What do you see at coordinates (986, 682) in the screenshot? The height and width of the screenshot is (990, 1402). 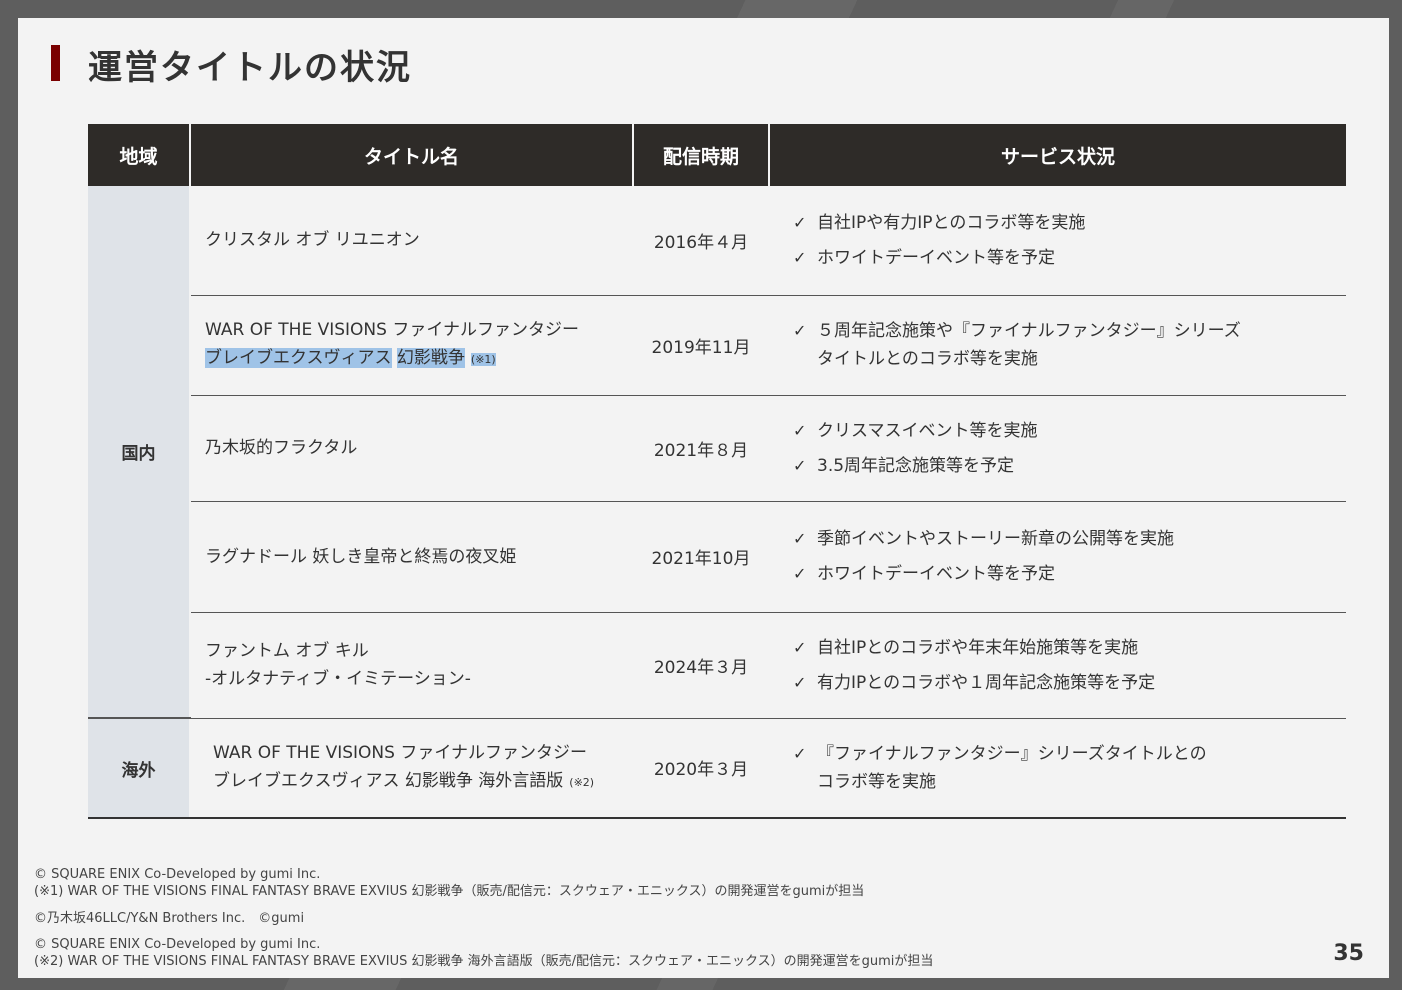 I see `service-text: 有力IPとのコラボや１周年記念施策等を予定` at bounding box center [986, 682].